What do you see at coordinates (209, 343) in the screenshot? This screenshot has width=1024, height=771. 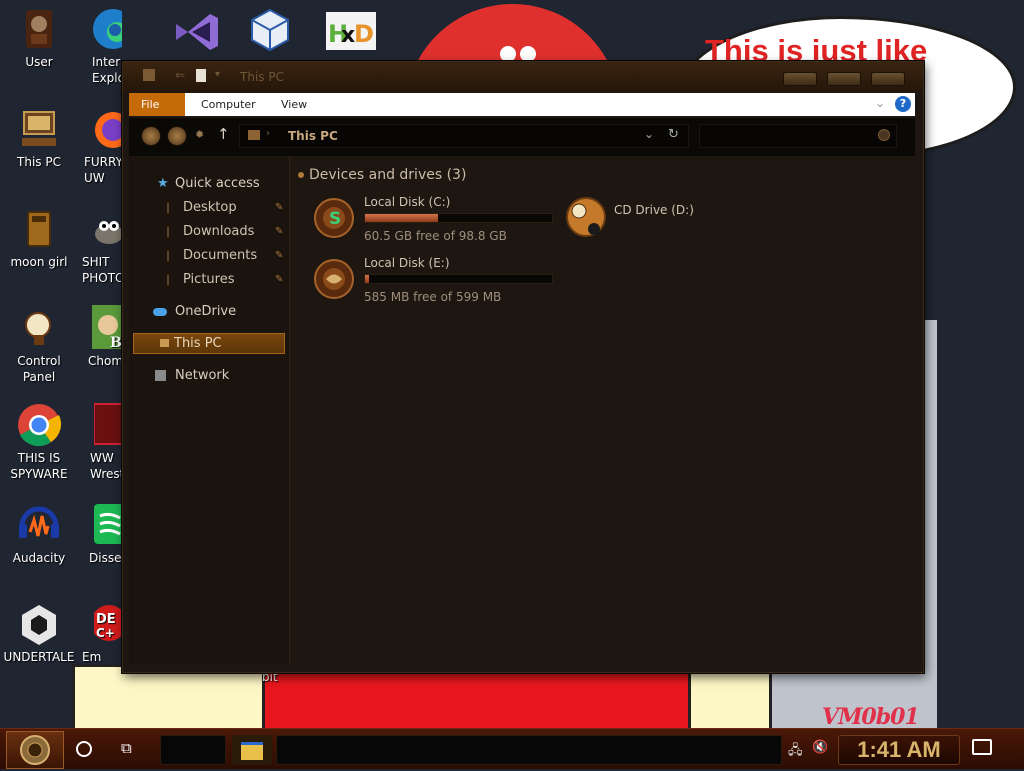 I see `sidebar-item-this-pc: This PC` at bounding box center [209, 343].